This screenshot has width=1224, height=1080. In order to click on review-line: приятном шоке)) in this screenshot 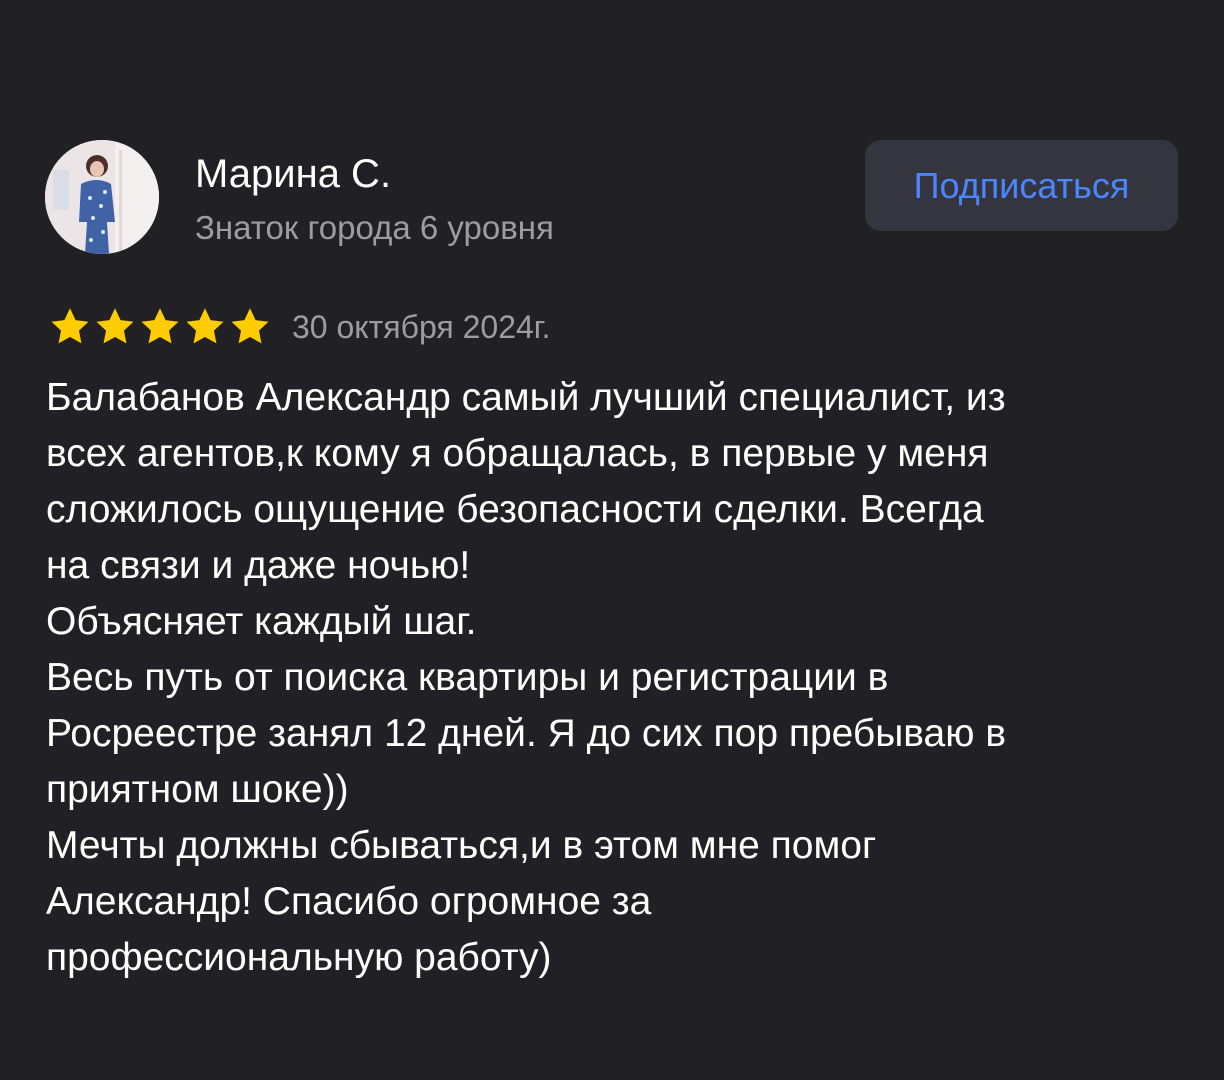, I will do `click(197, 789)`.